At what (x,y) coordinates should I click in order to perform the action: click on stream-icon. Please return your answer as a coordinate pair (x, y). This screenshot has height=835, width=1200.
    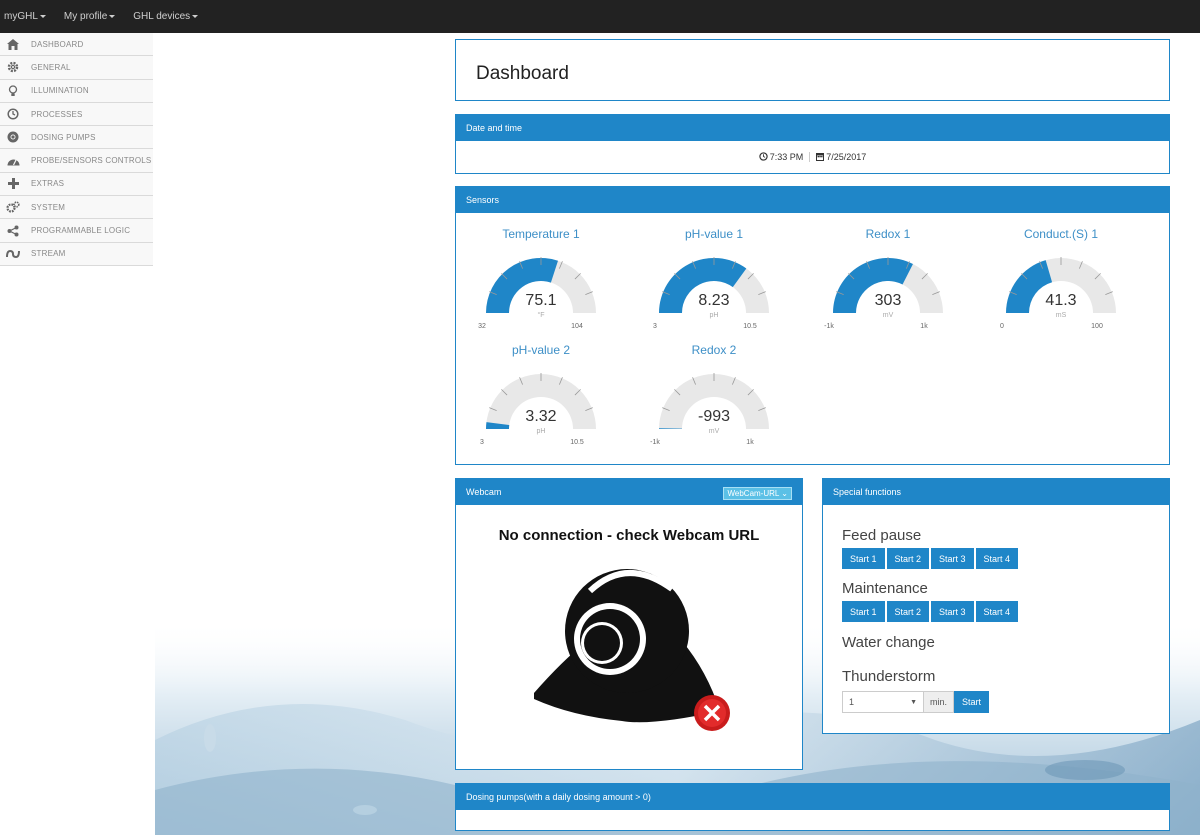
    Looking at the image, I should click on (13, 254).